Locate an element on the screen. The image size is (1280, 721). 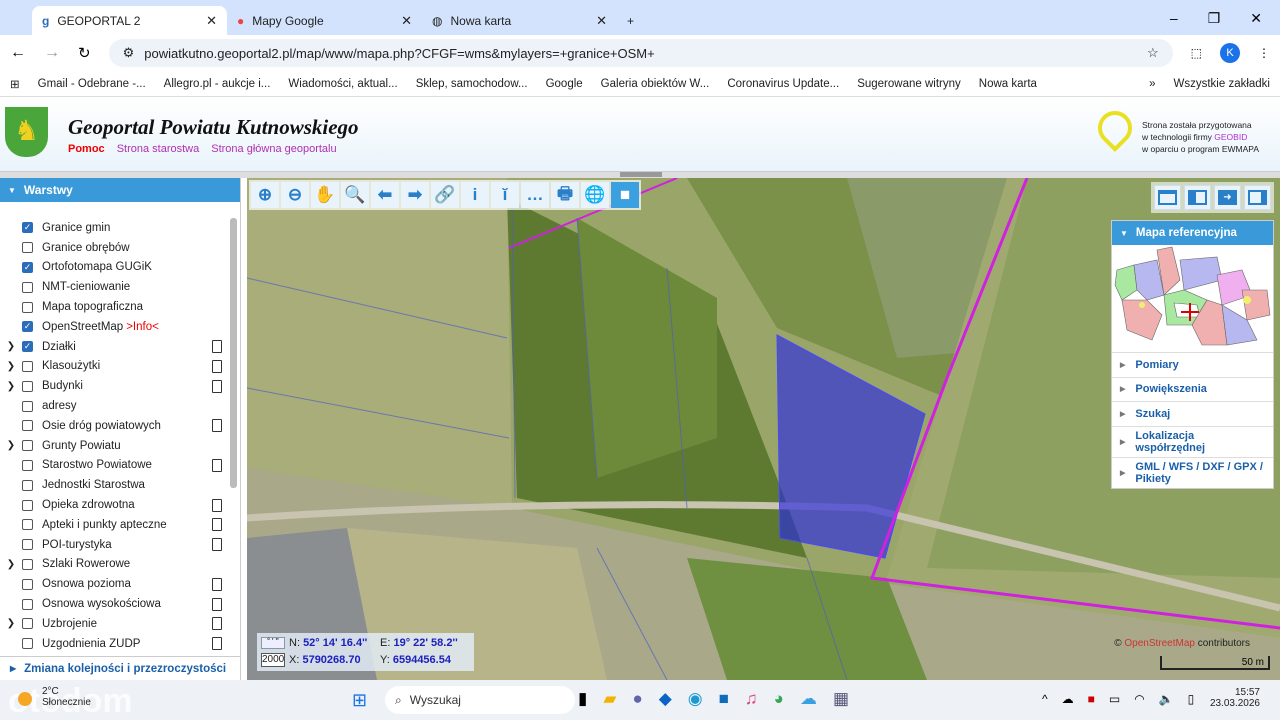
display-icon: ▭ is located at coordinates (1114, 699).